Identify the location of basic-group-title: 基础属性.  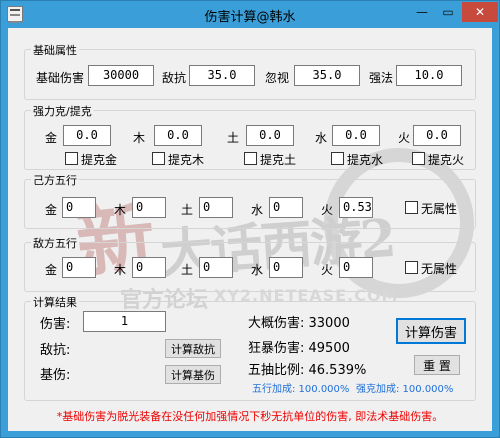
(55, 50).